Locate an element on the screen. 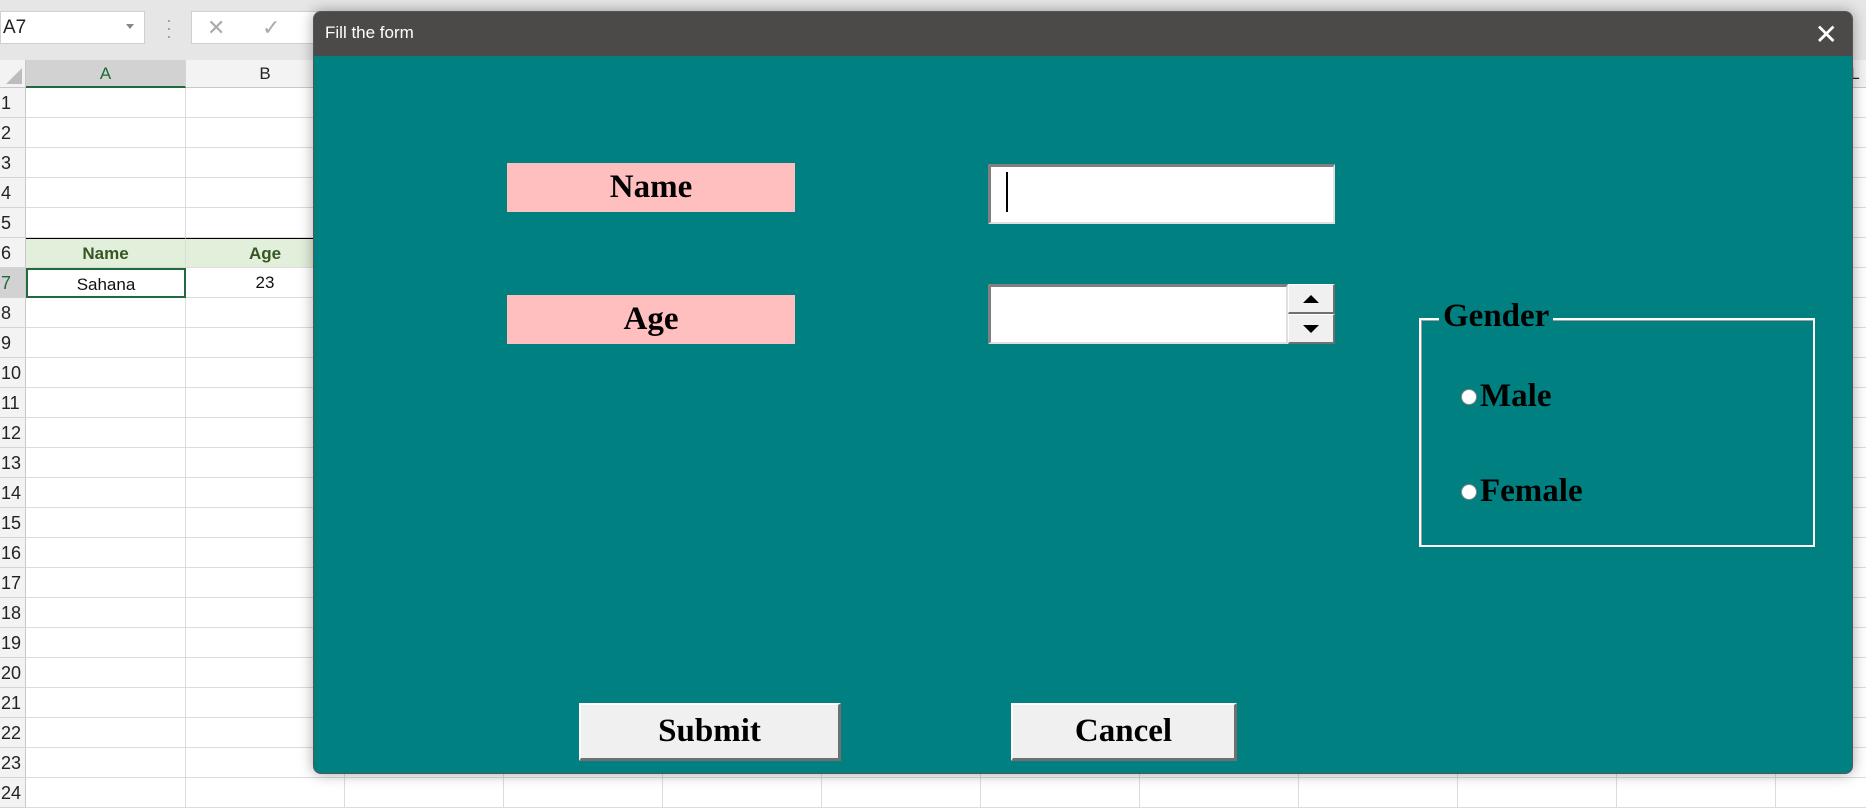 The height and width of the screenshot is (808, 1866). cell-A12 is located at coordinates (106, 433).